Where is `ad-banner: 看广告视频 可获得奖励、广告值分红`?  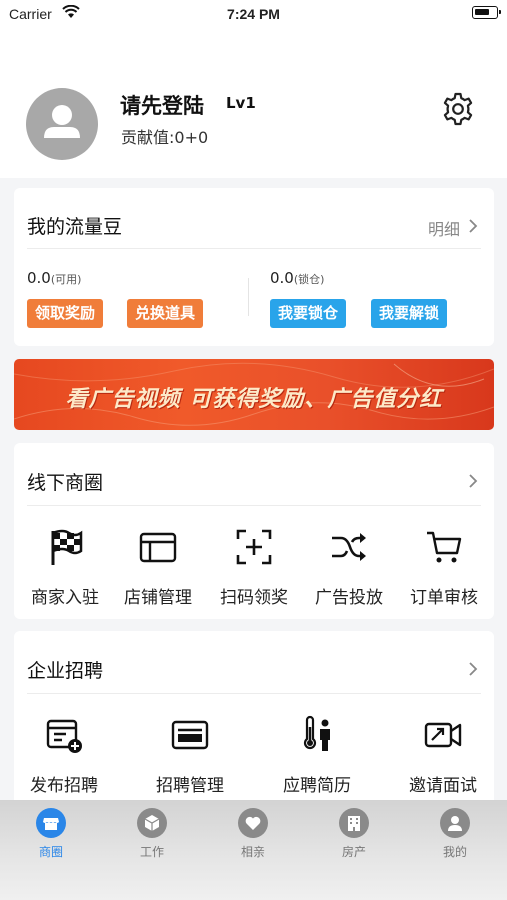
ad-banner: 看广告视频 可获得奖励、广告值分红 is located at coordinates (254, 394).